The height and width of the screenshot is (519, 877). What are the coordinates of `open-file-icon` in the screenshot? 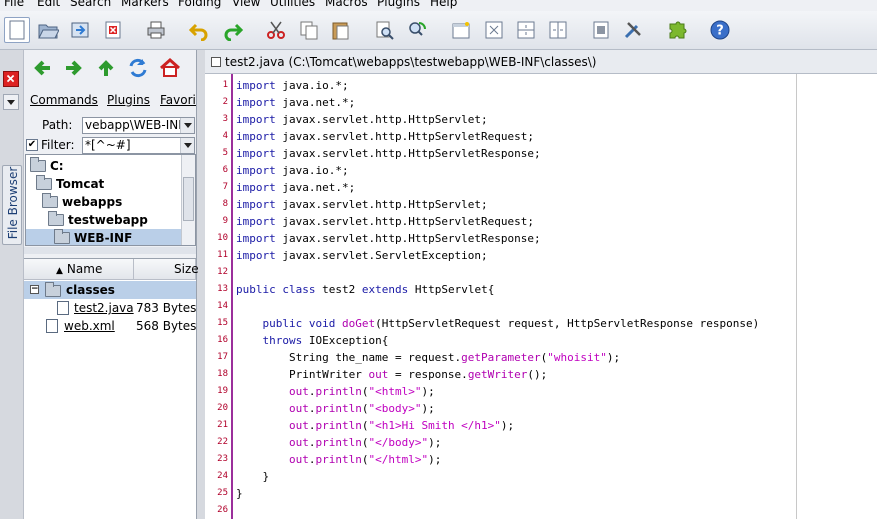 It's located at (48, 30).